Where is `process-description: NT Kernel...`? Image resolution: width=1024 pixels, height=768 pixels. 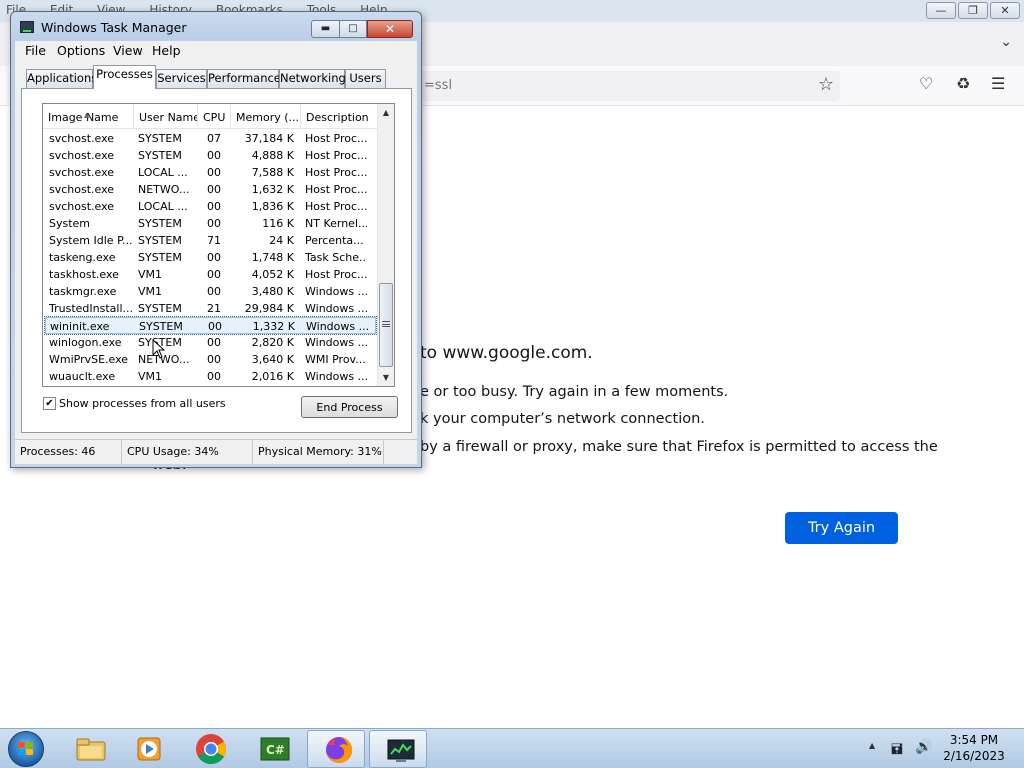
process-description: NT Kernel... is located at coordinates (336, 223).